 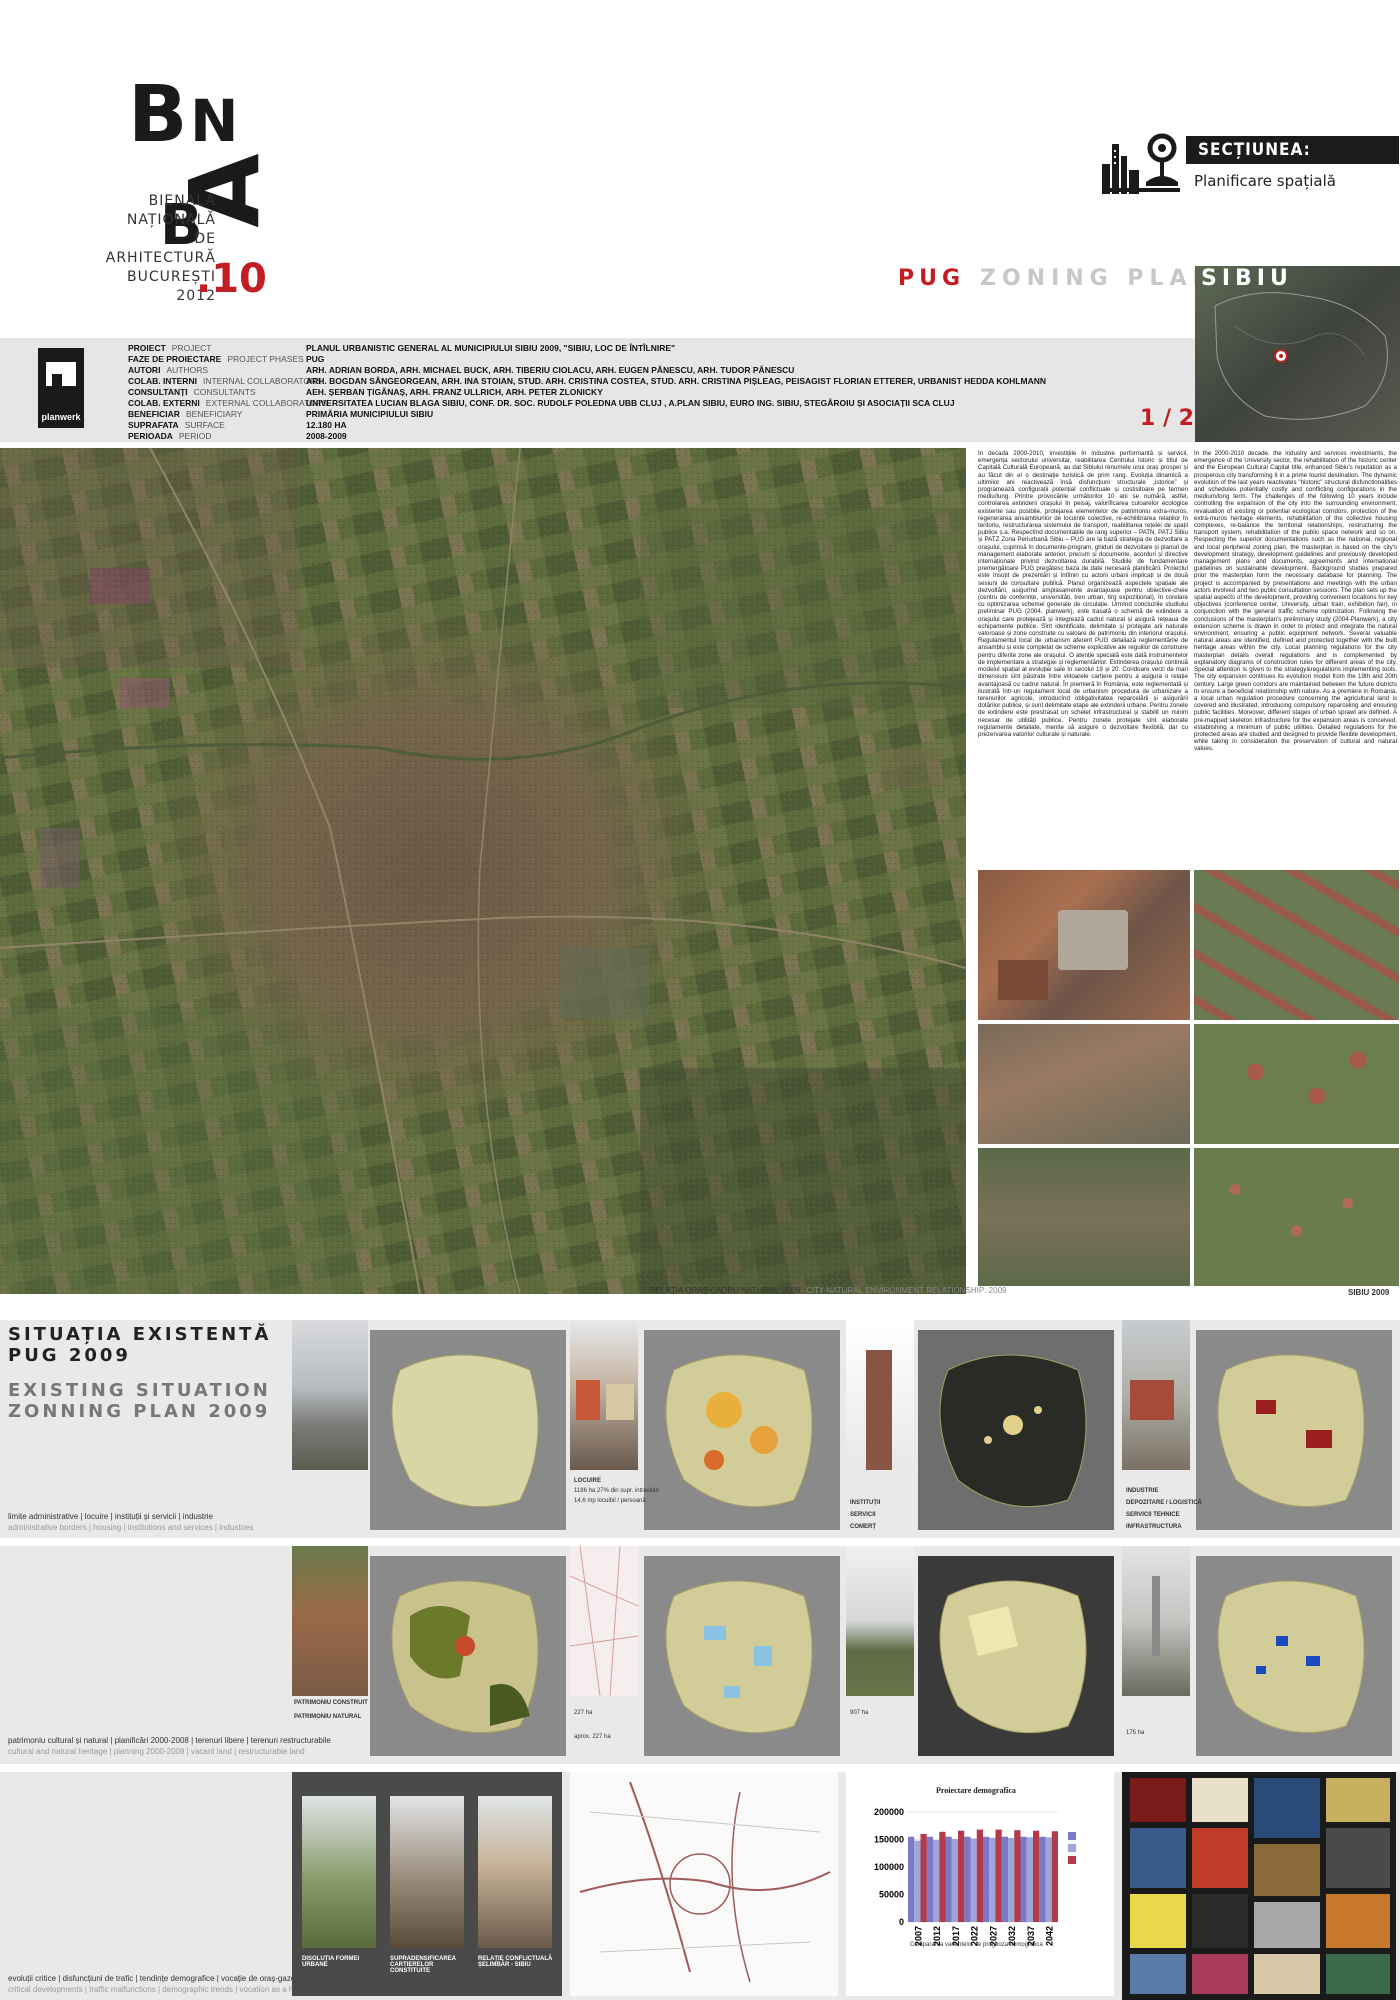 I want to click on existing-title-ro: SITUAȚIA EXISTENTĂ PUG 2009, so click(x=139, y=1345).